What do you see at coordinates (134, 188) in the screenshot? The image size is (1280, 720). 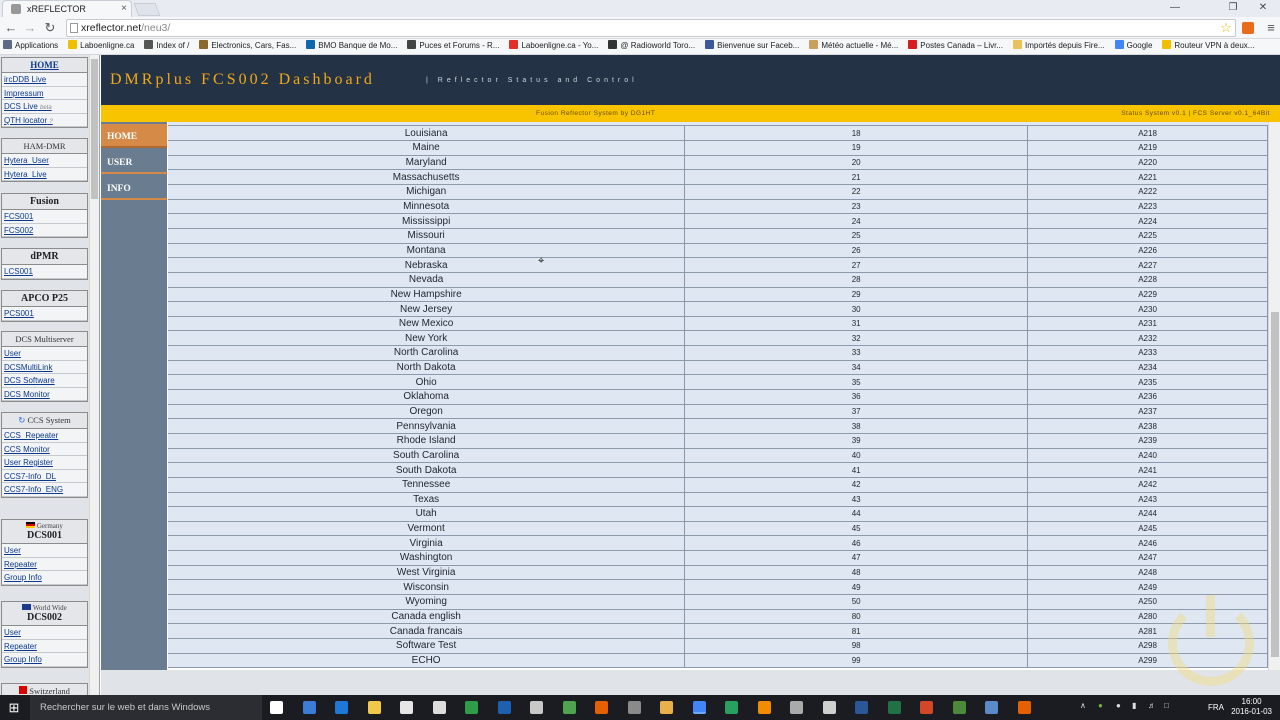 I see `nav-info: INFO` at bounding box center [134, 188].